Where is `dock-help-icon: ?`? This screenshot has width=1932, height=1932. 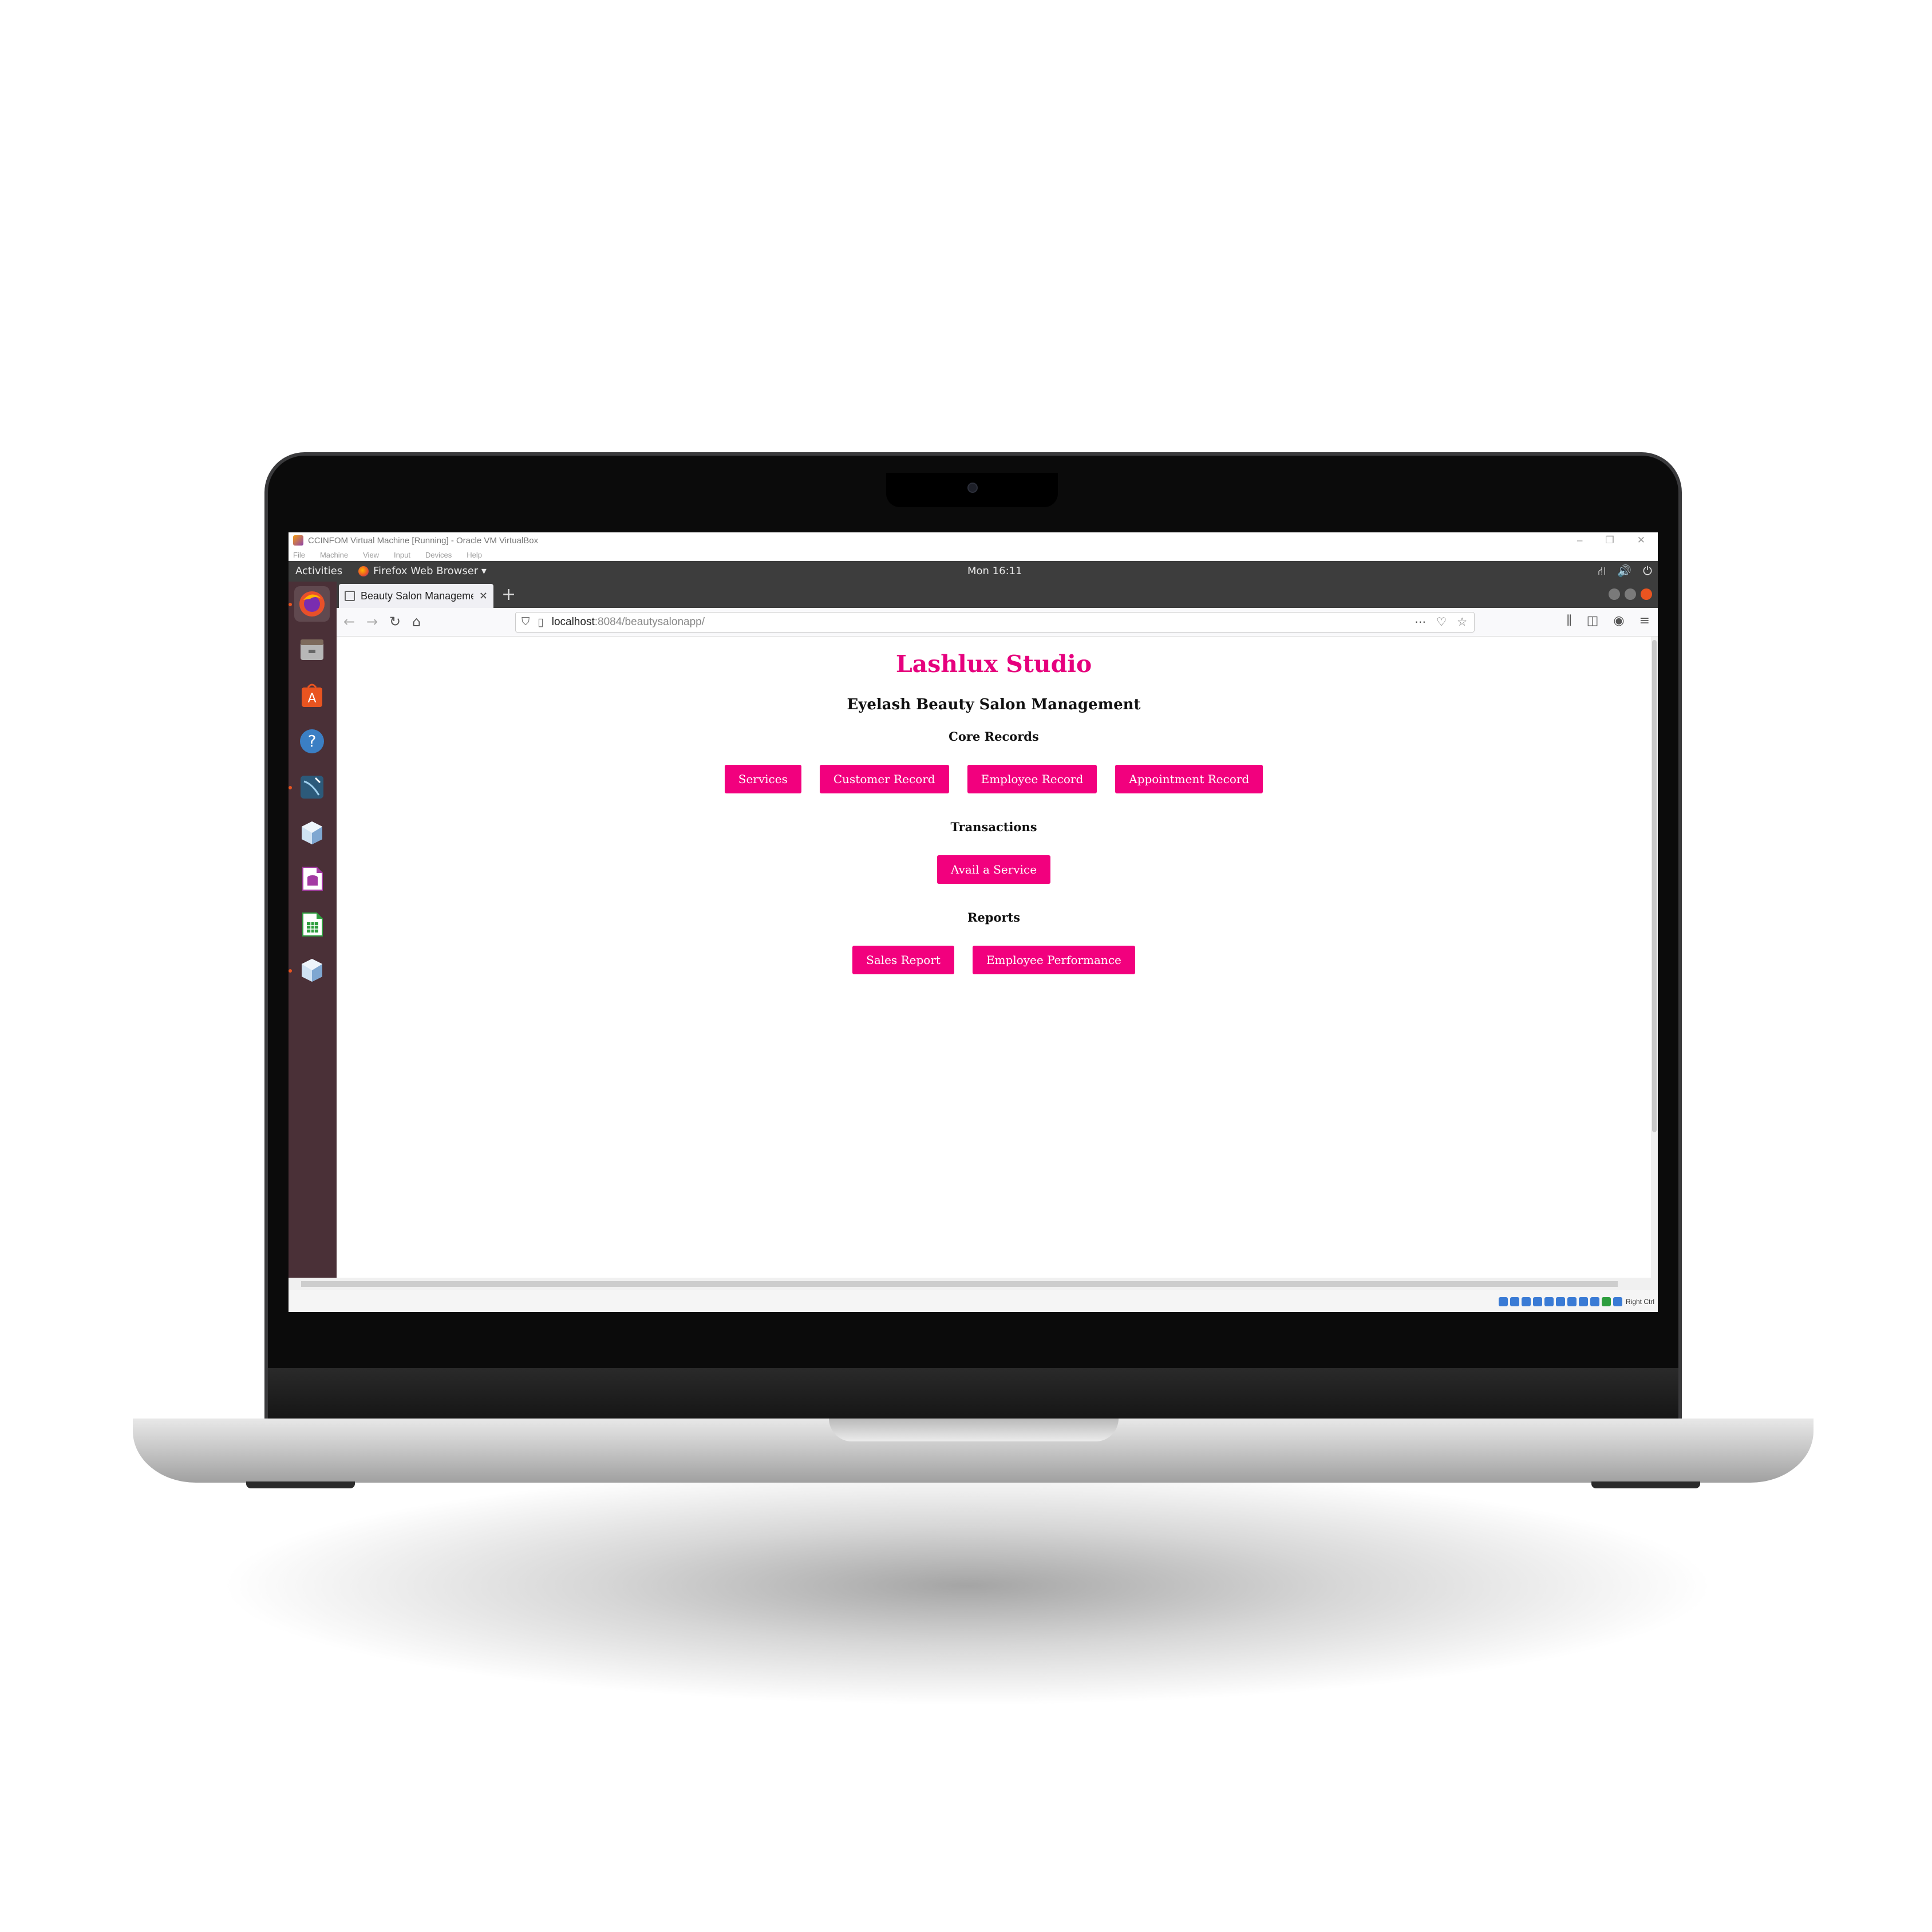
dock-help-icon: ? is located at coordinates (312, 741).